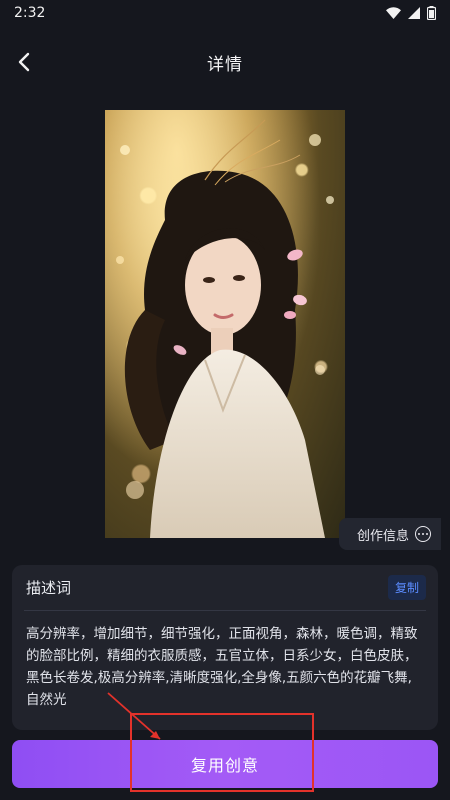 The height and width of the screenshot is (800, 450). What do you see at coordinates (382, 536) in the screenshot?
I see `create-info-label: 创作信息` at bounding box center [382, 536].